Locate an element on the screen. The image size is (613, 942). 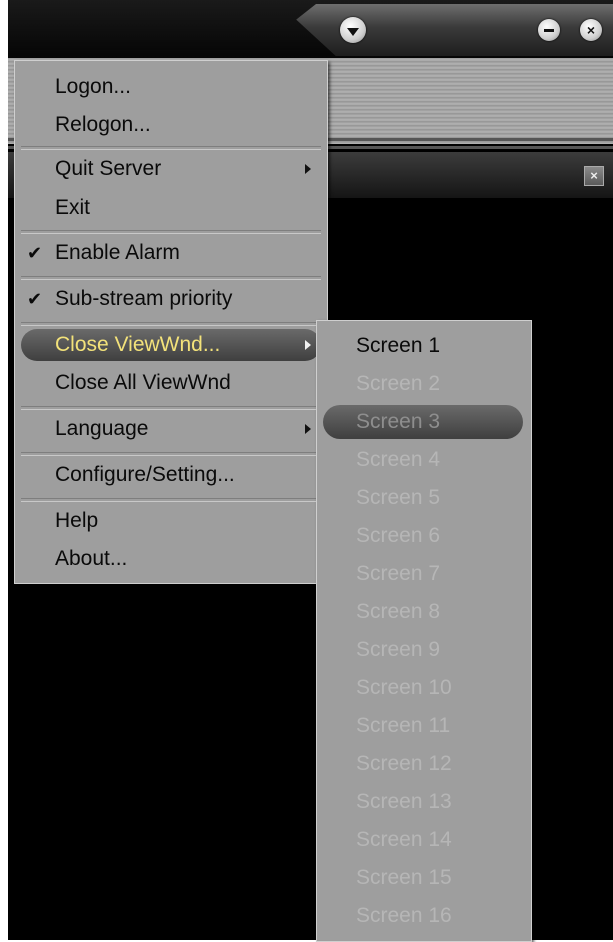
submenu-item-label: Screen 9 is located at coordinates (398, 649).